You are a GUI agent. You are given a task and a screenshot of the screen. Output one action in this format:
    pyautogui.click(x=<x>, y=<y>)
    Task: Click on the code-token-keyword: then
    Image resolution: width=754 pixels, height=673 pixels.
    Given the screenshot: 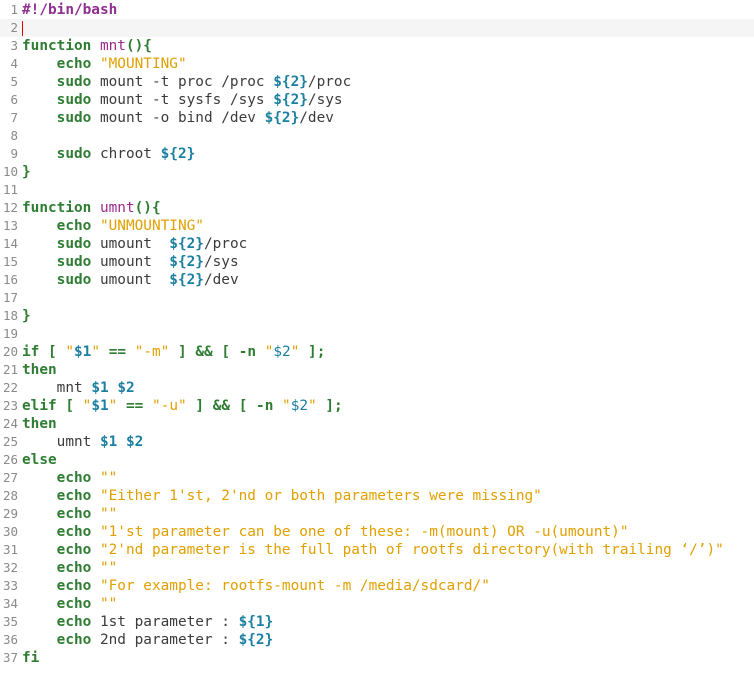 What is the action you would take?
    pyautogui.click(x=39, y=424)
    